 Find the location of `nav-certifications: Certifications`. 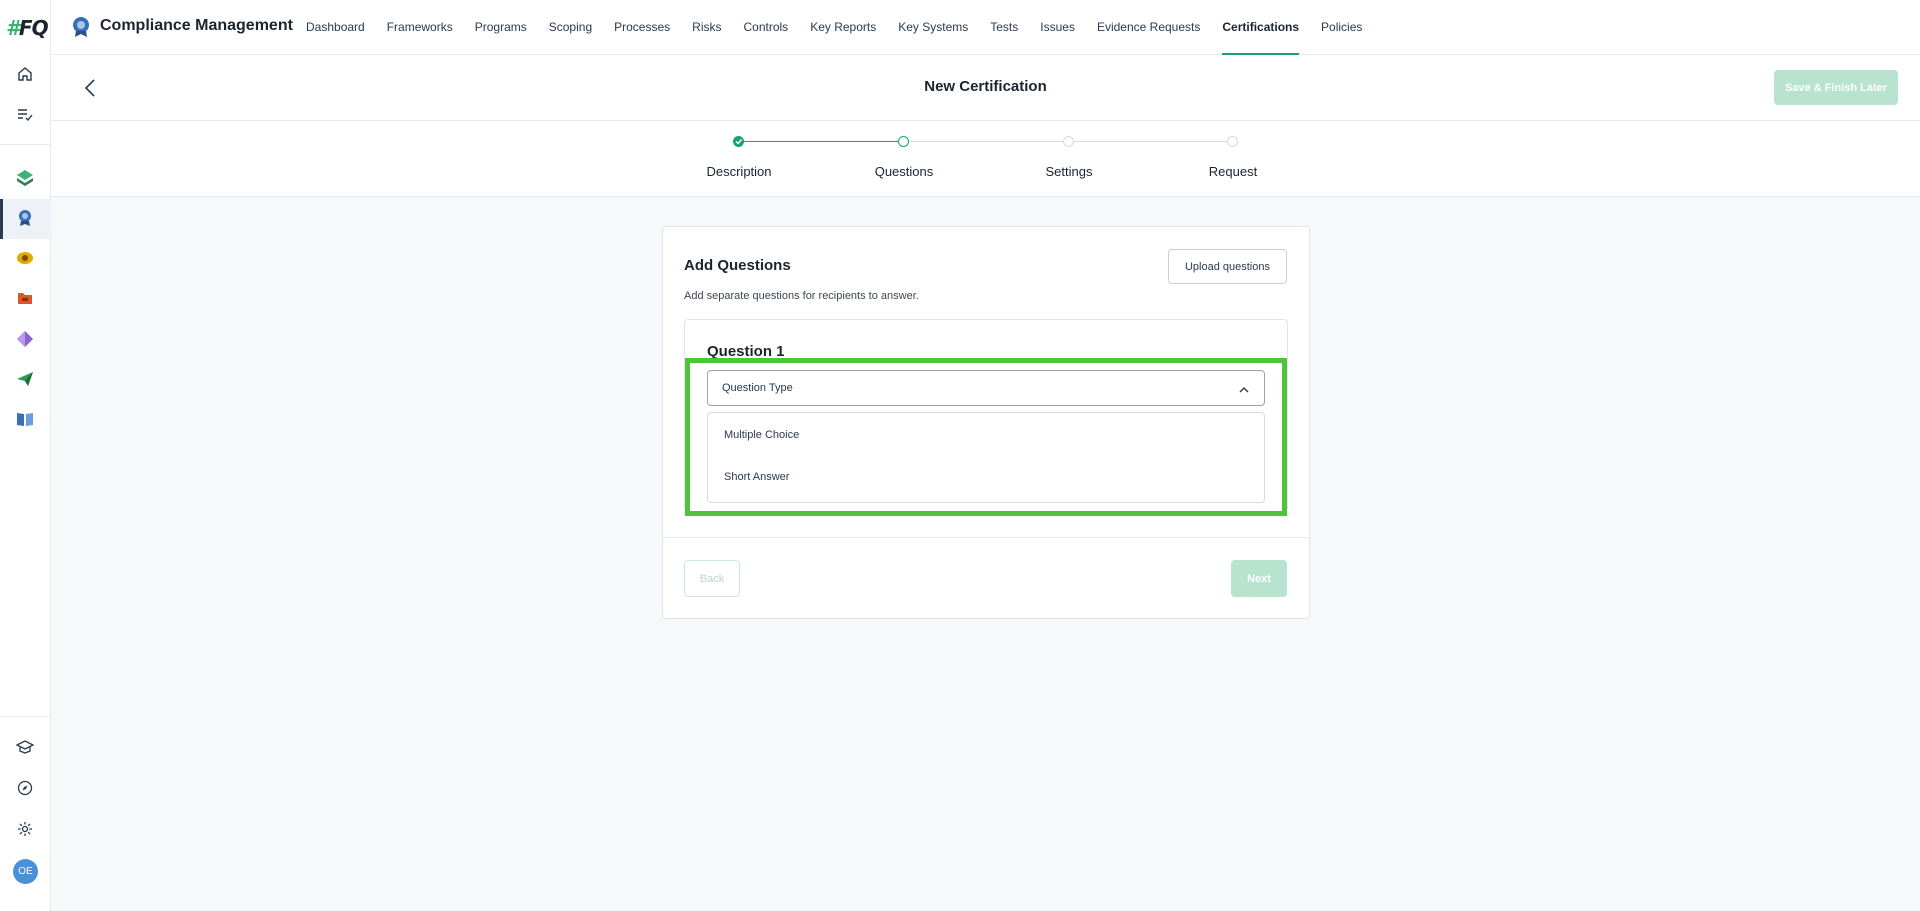

nav-certifications: Certifications is located at coordinates (1260, 27).